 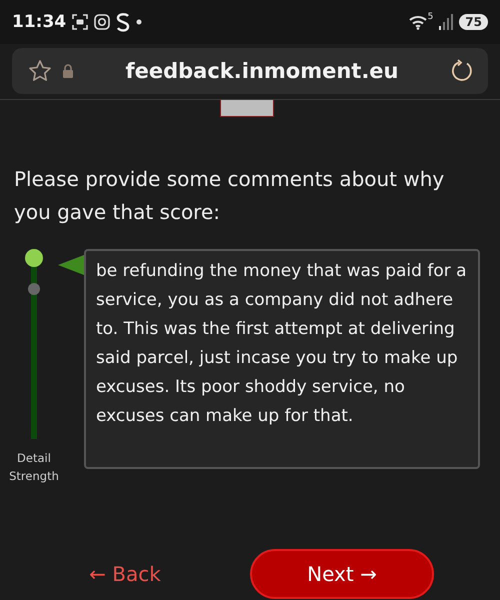 What do you see at coordinates (80, 22) in the screenshot?
I see `screenshot-icon` at bounding box center [80, 22].